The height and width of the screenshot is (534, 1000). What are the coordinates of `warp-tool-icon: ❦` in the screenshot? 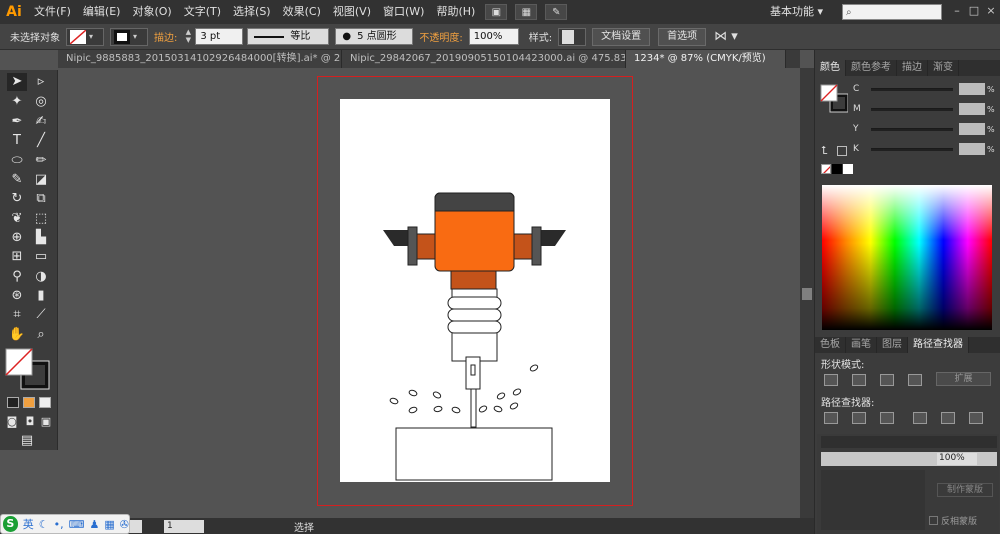 It's located at (17, 219).